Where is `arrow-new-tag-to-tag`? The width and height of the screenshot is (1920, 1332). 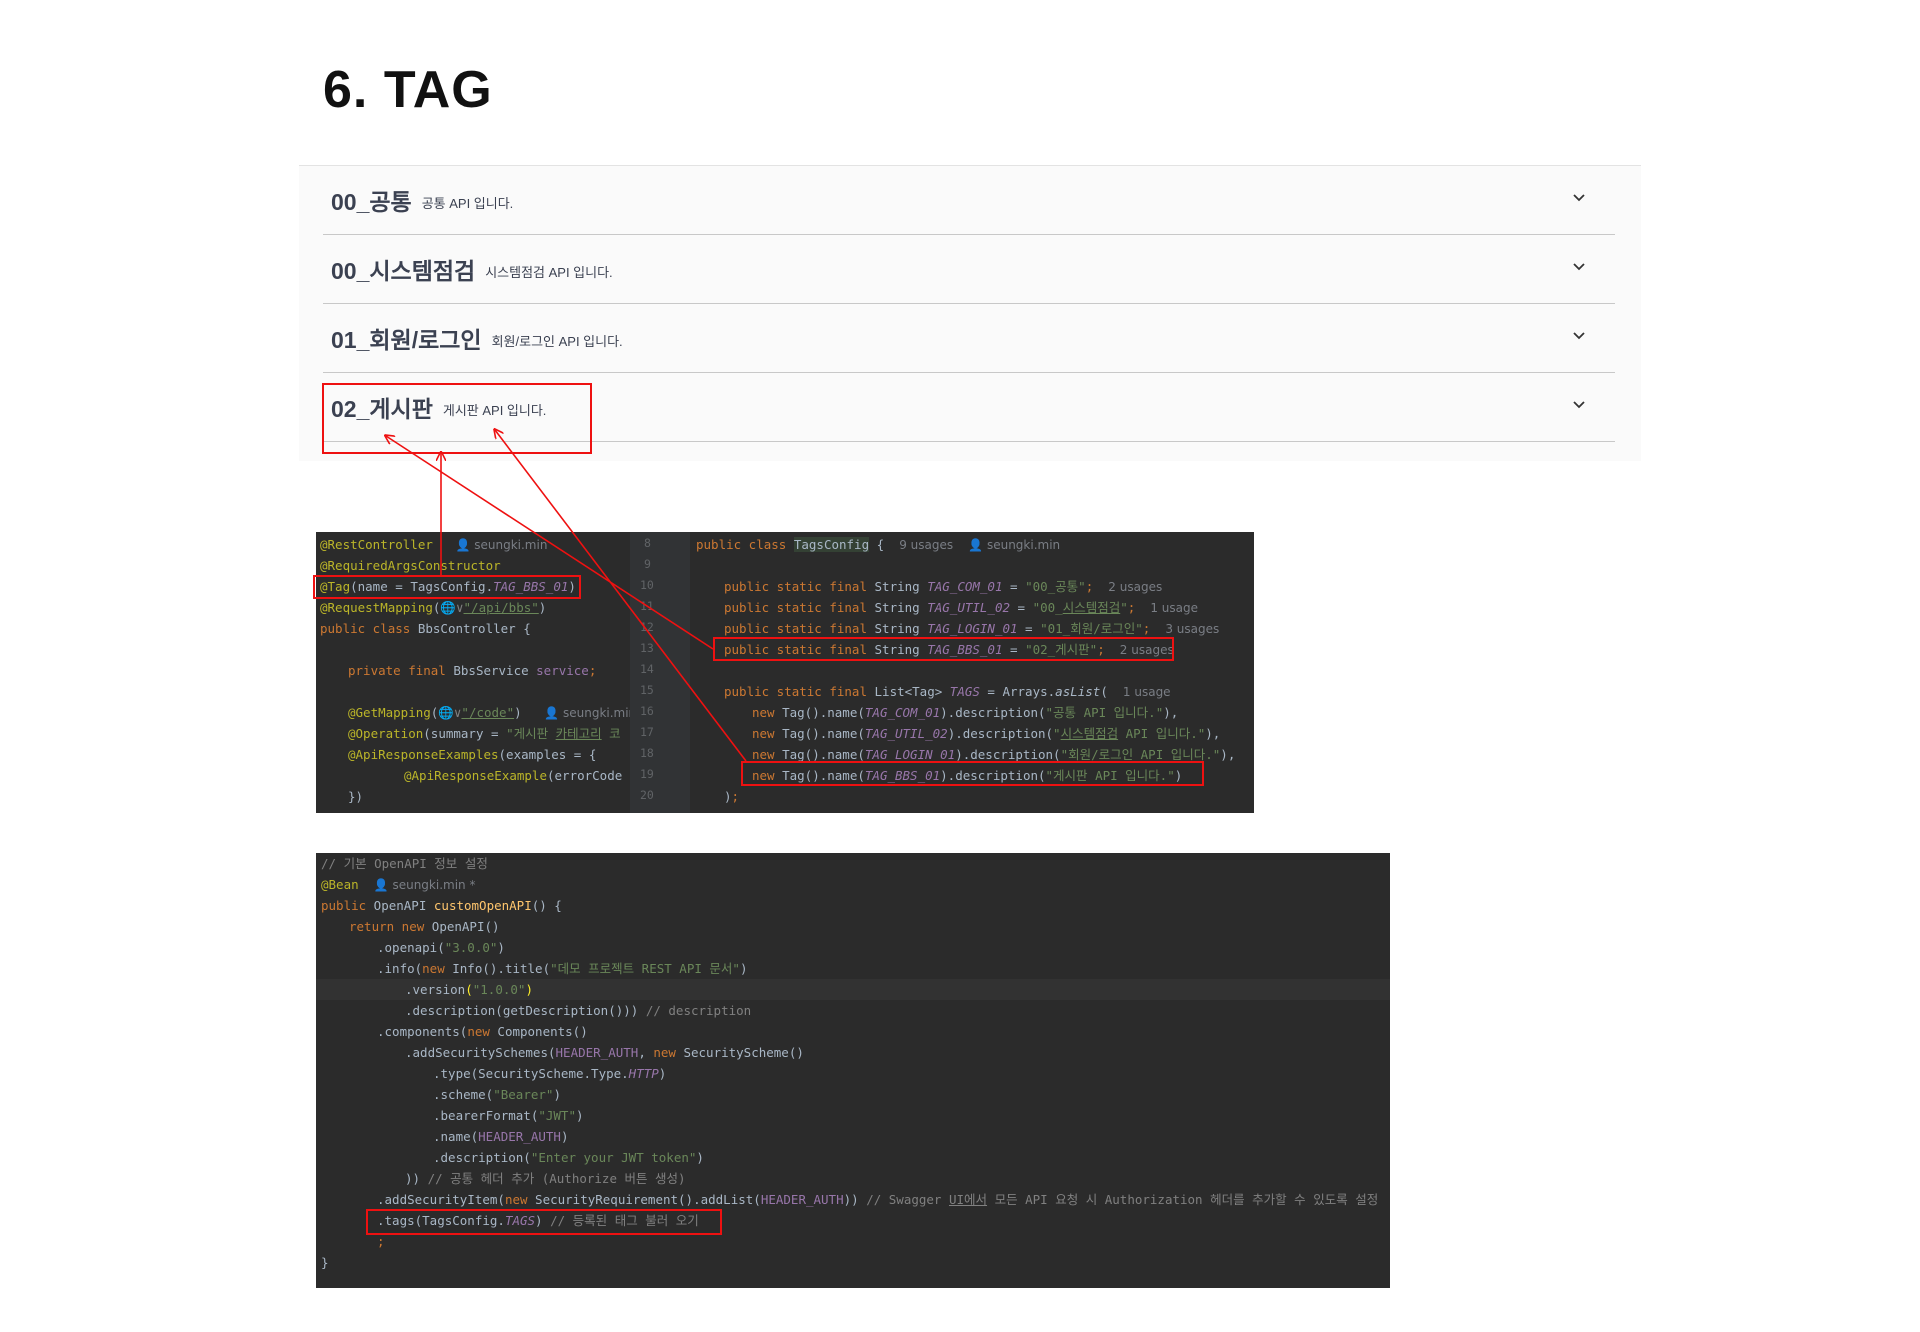
arrow-new-tag-to-tag is located at coordinates (621, 596).